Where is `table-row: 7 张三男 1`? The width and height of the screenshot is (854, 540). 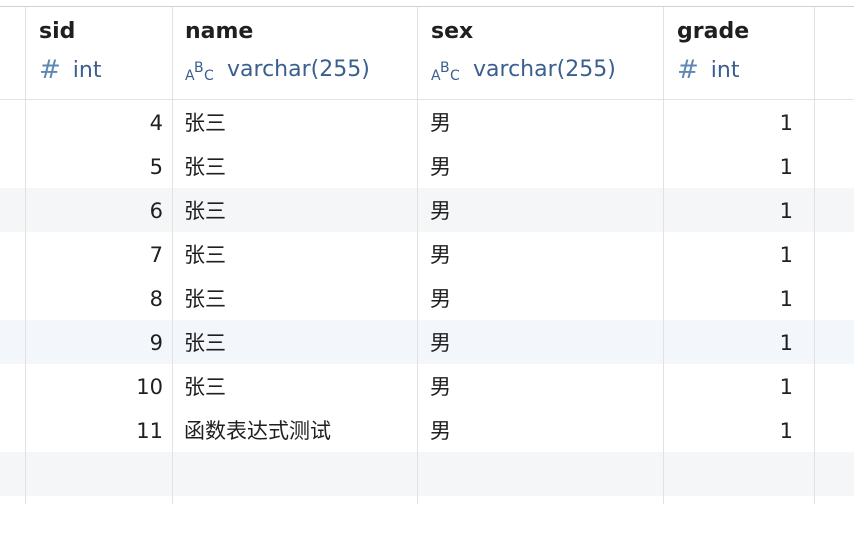 table-row: 7 张三男 1 is located at coordinates (427, 254).